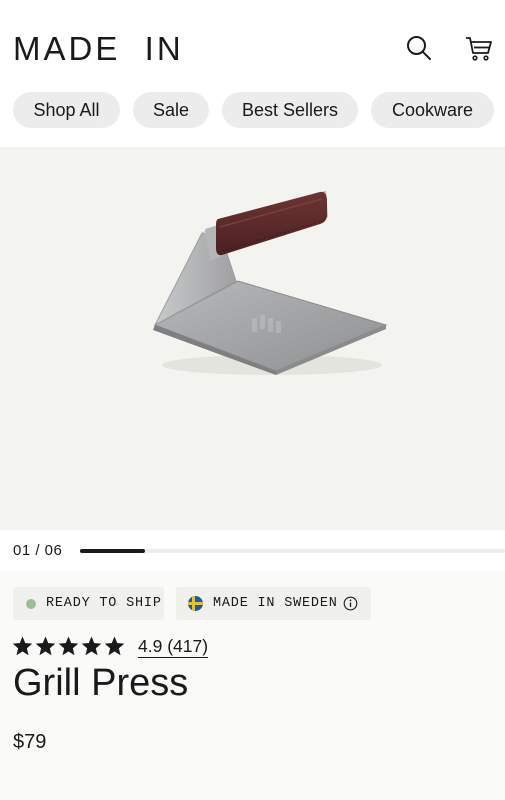  What do you see at coordinates (292, 551) in the screenshot?
I see `gallery-progress-track` at bounding box center [292, 551].